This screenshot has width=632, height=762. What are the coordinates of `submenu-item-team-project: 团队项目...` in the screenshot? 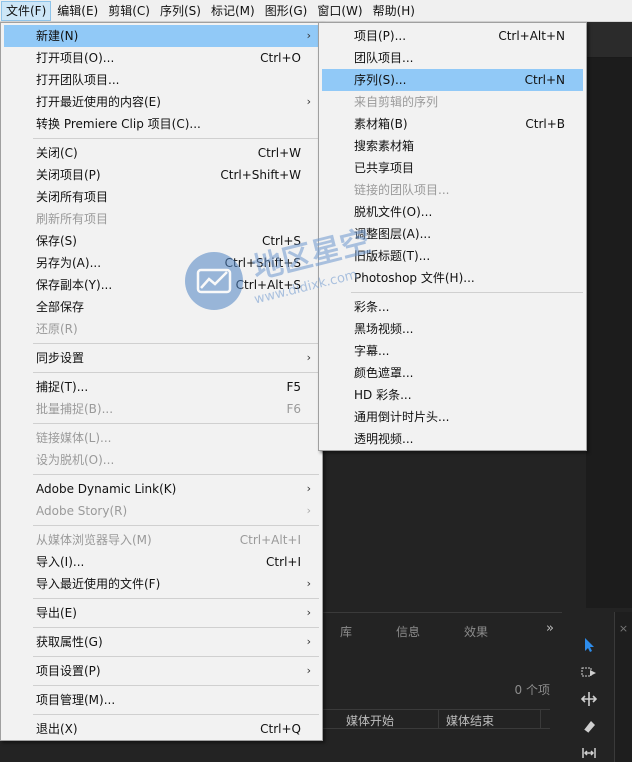 It's located at (452, 58).